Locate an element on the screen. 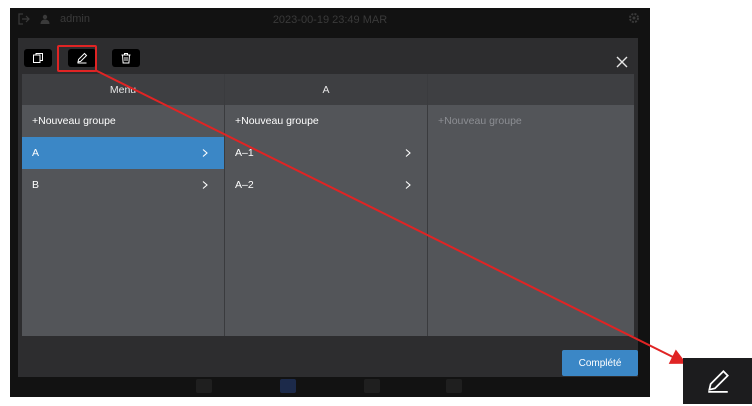  copy-icon is located at coordinates (38, 58).